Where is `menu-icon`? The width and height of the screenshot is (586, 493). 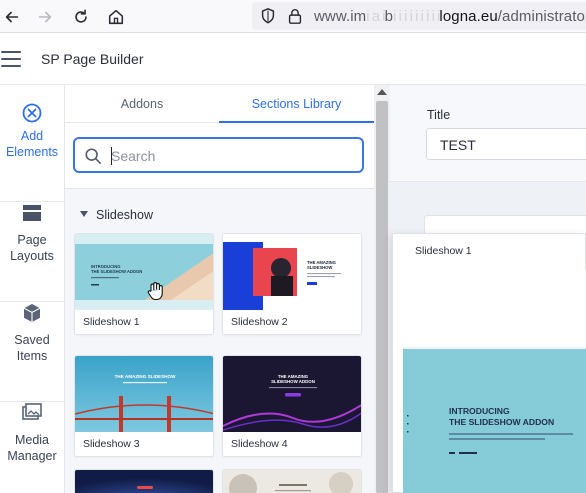 menu-icon is located at coordinates (11, 59).